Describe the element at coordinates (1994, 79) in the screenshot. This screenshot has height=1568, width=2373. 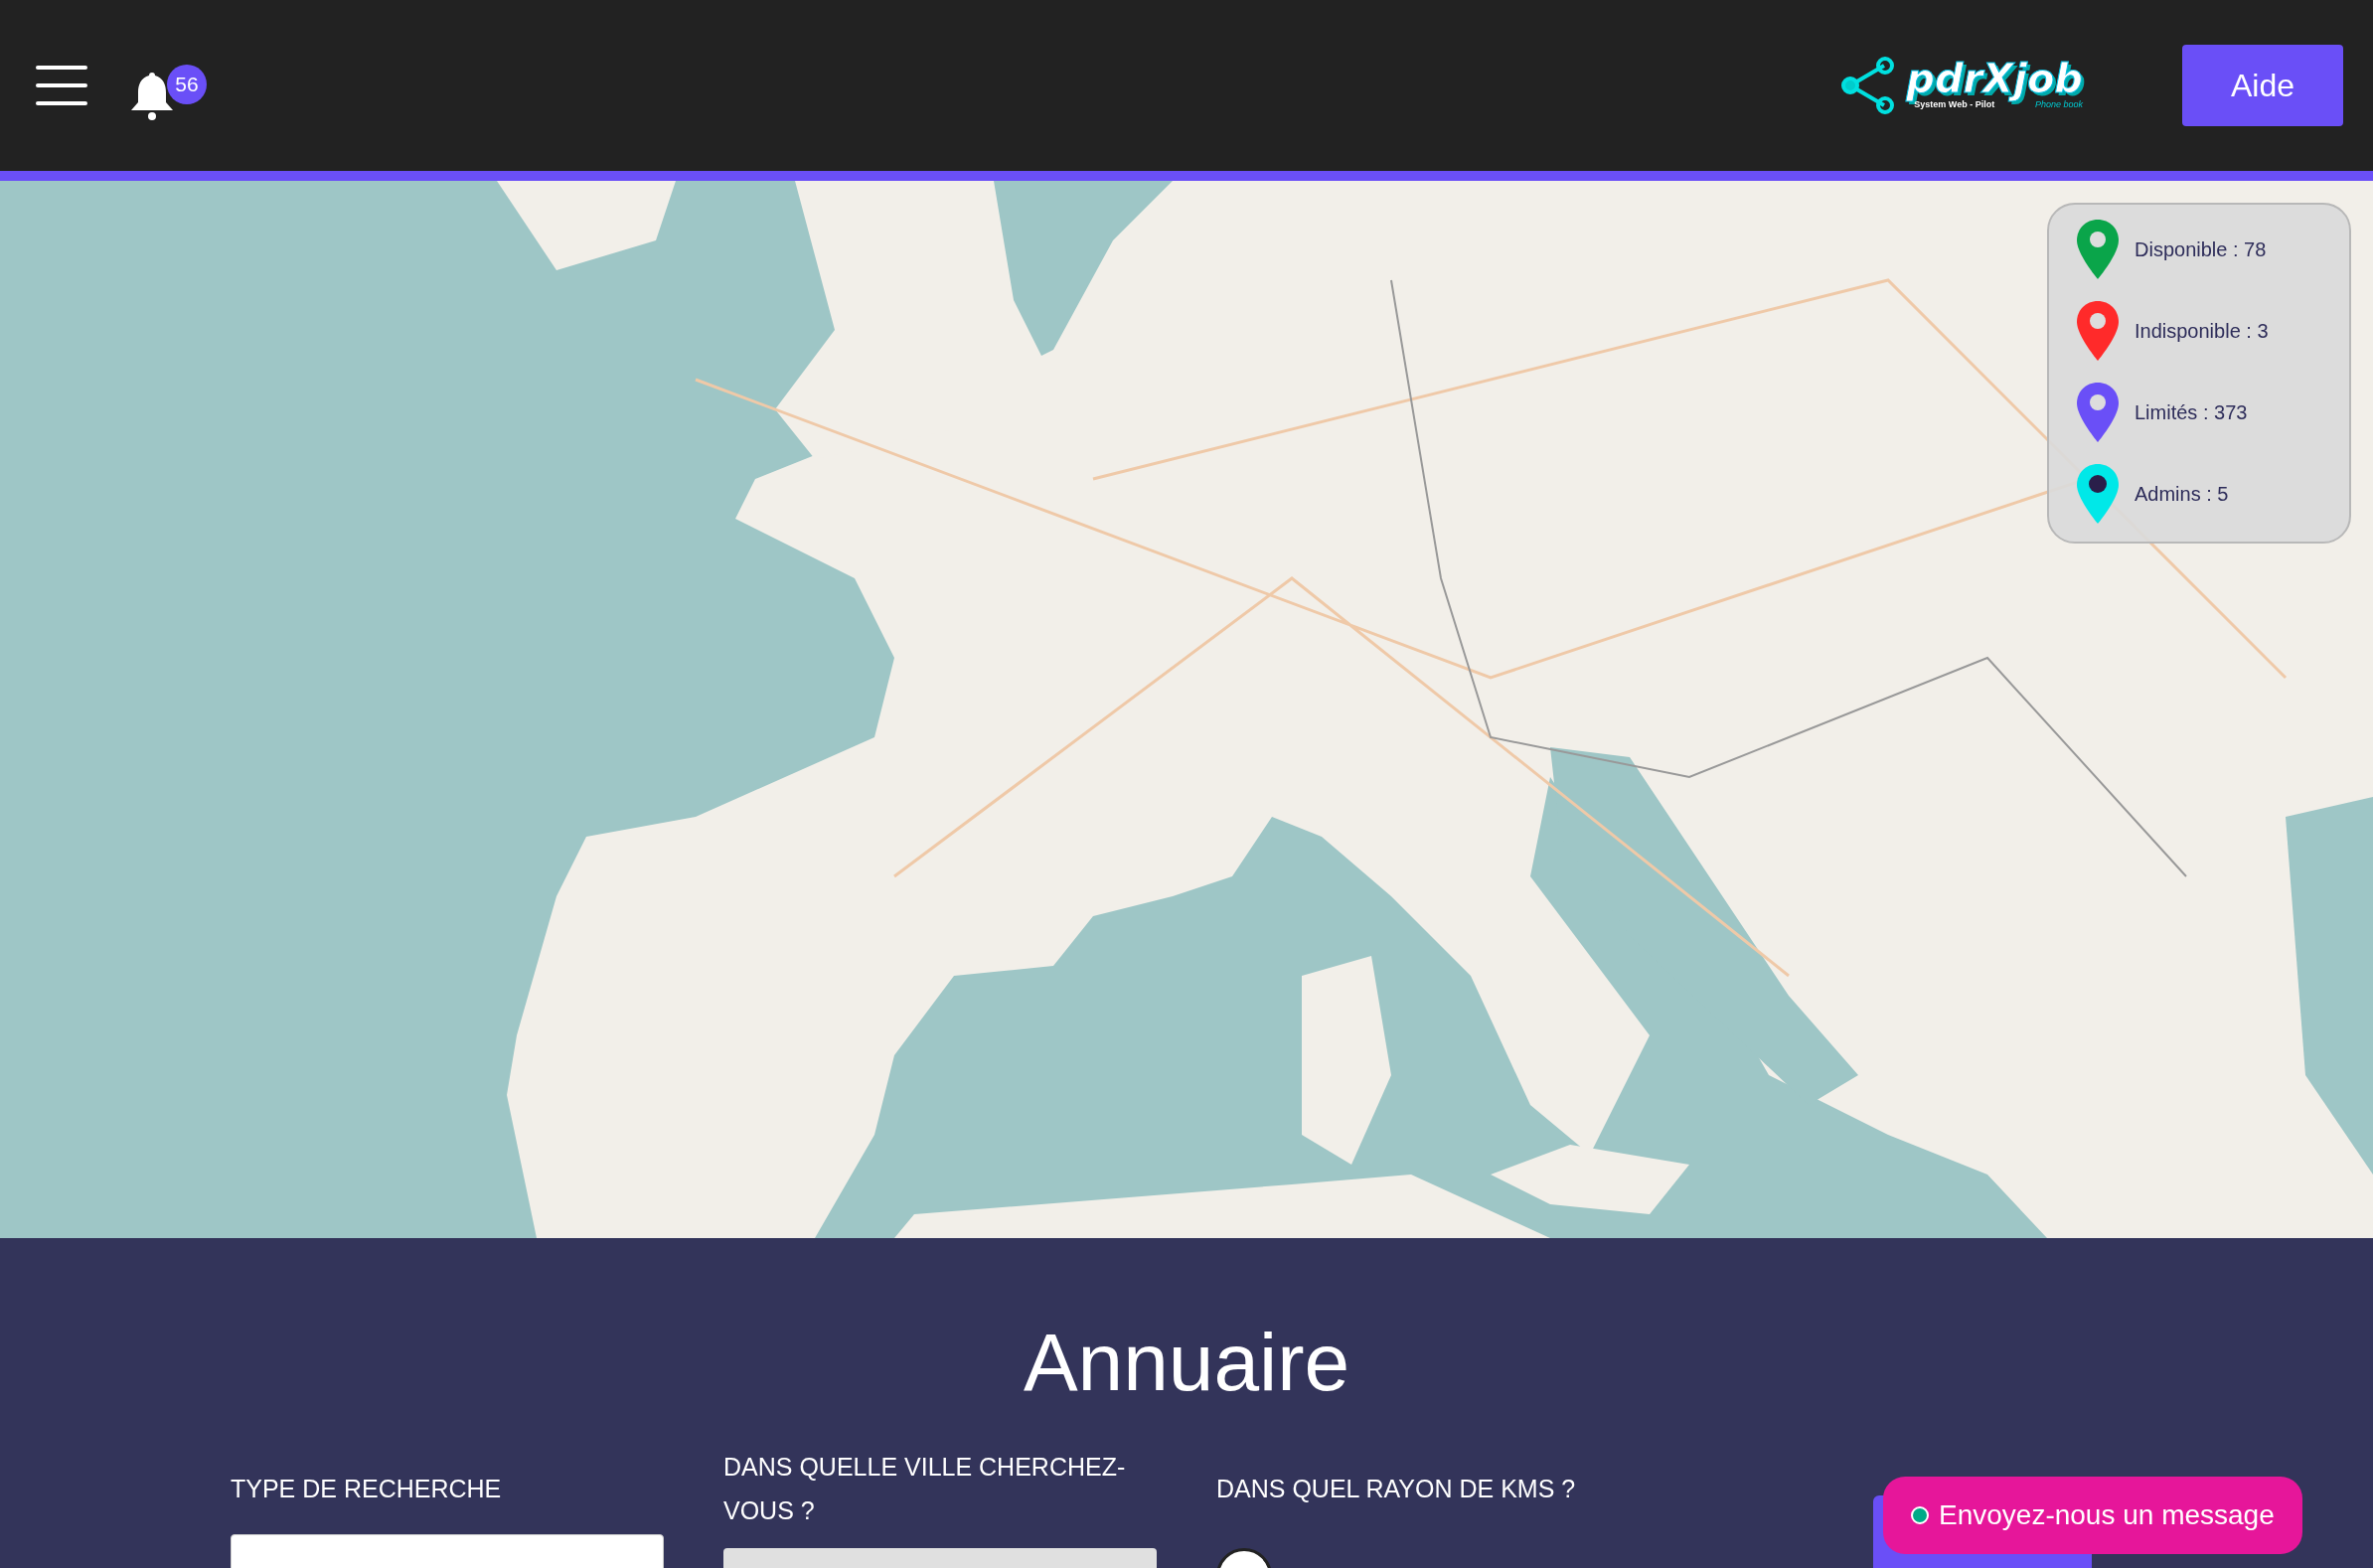
I see `logo-text: pdrXjob` at that location.